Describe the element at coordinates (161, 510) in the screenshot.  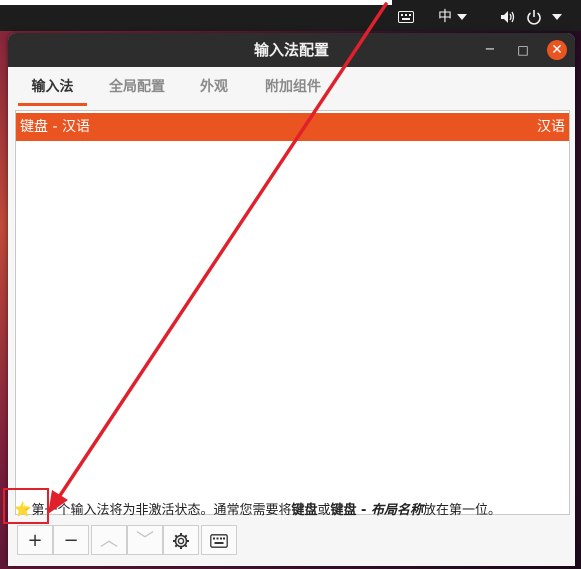
I see `hint-part-1: 第一个输入法将为非激活状态。通常您需要将` at that location.